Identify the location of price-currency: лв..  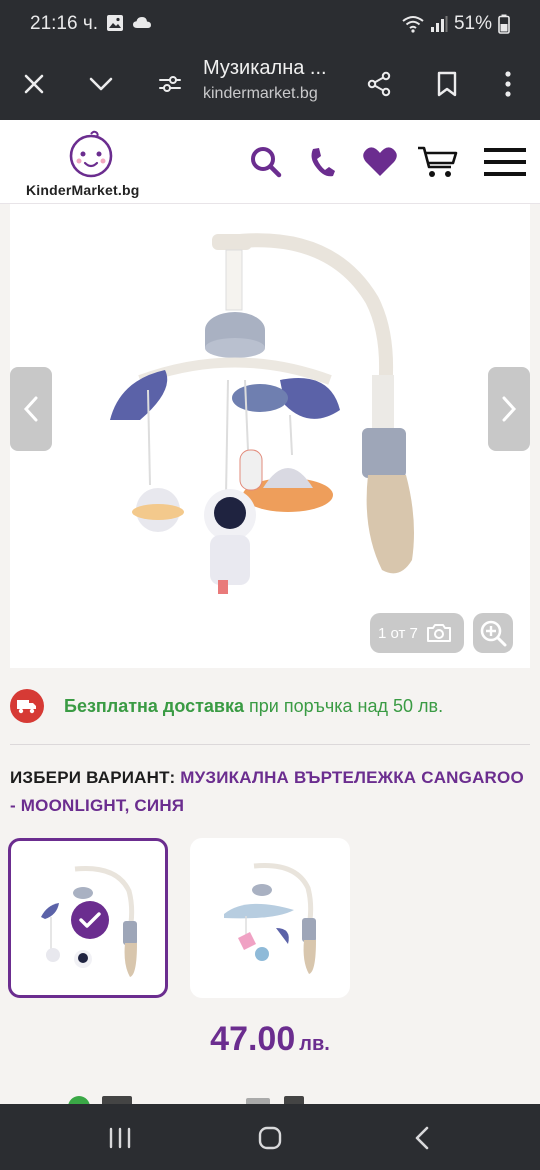
(314, 1044).